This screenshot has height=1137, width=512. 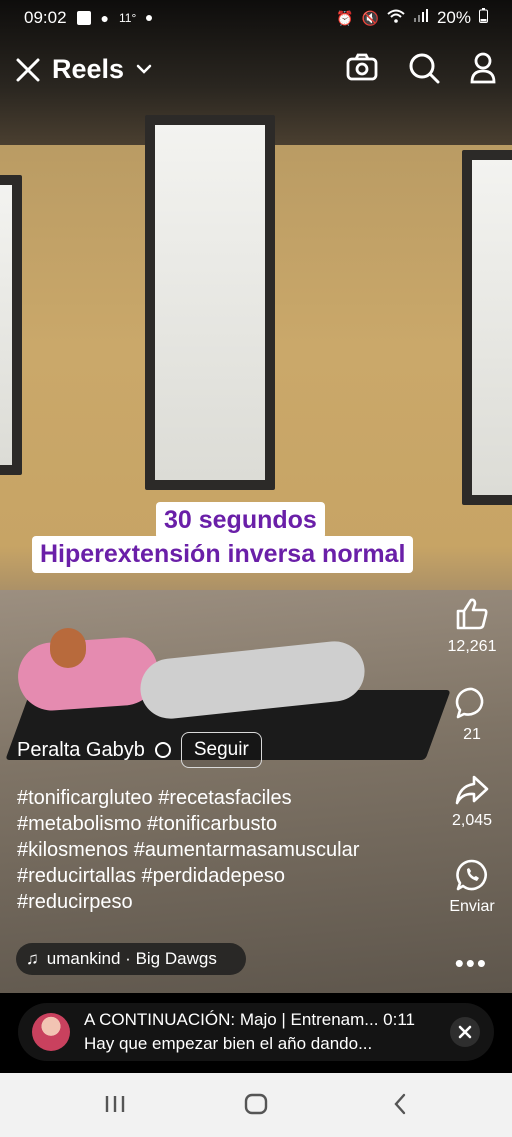 What do you see at coordinates (223, 554) in the screenshot?
I see `video-caption-line2: Hiperextensión inversa normal` at bounding box center [223, 554].